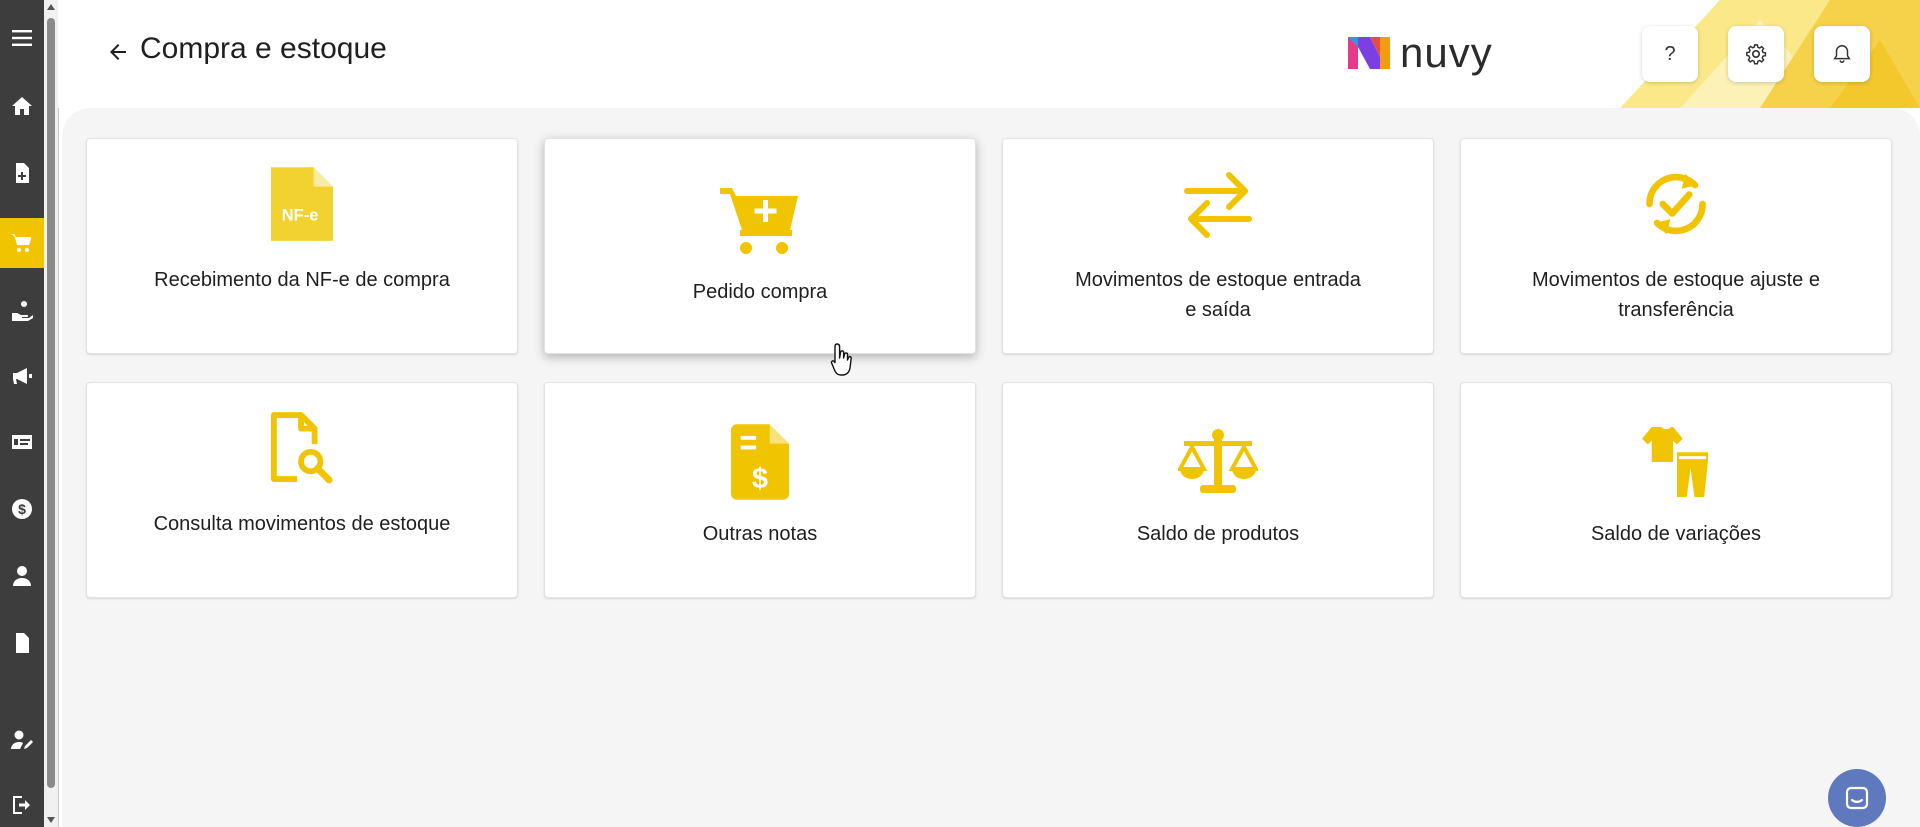 This screenshot has height=827, width=1920. I want to click on help-label: ?, so click(1670, 53).